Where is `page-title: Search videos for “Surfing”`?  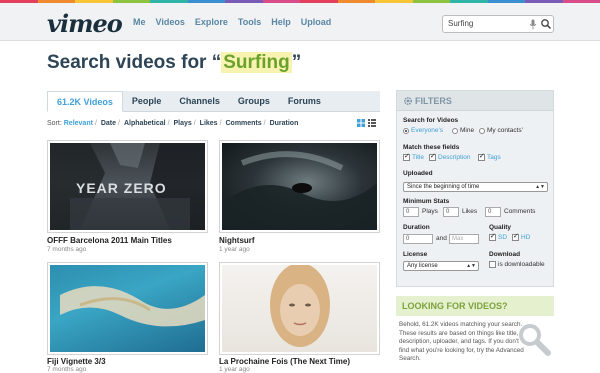
page-title: Search videos for “Surfing” is located at coordinates (174, 63).